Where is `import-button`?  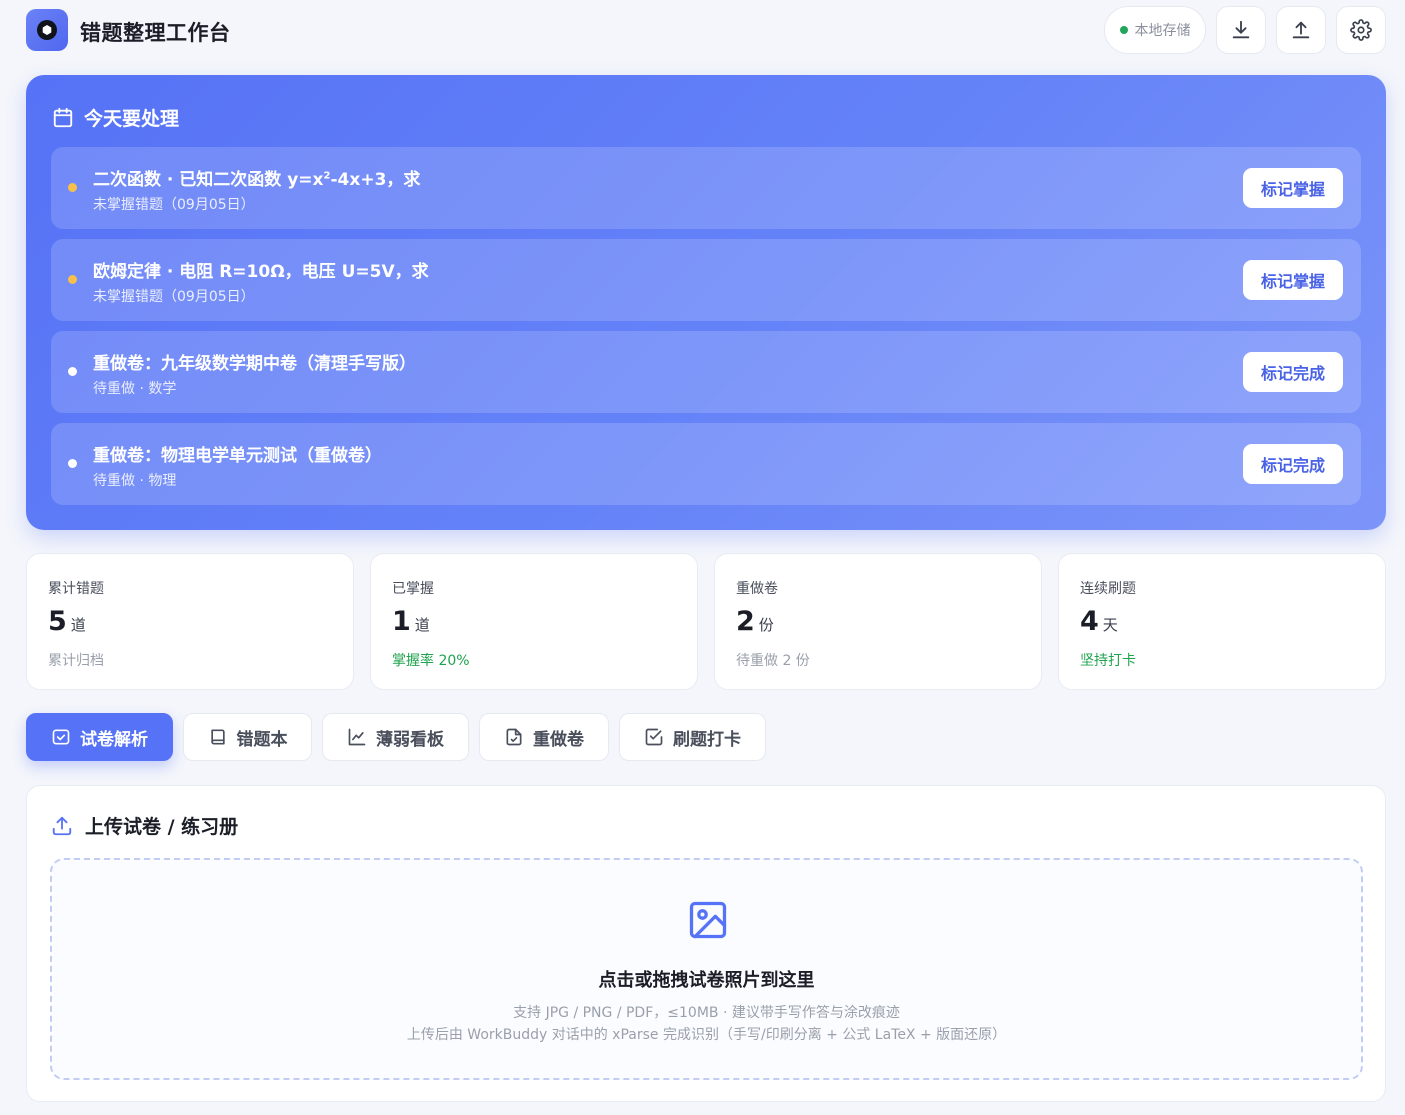 import-button is located at coordinates (1301, 30).